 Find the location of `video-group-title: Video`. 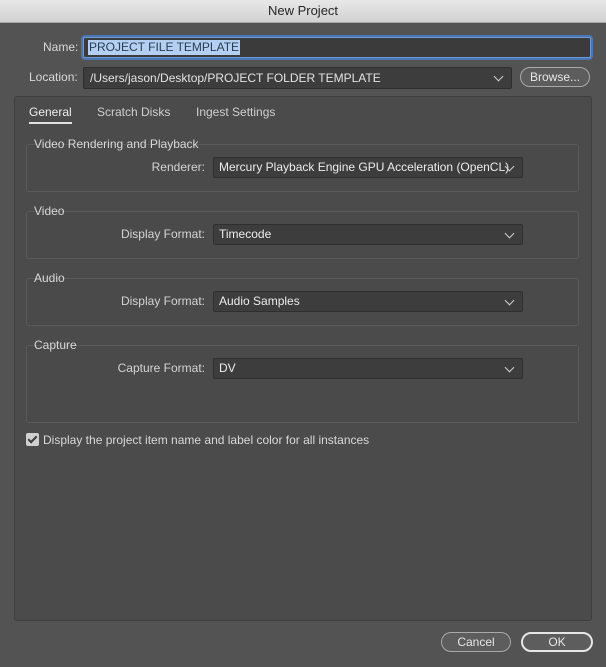

video-group-title: Video is located at coordinates (49, 211).